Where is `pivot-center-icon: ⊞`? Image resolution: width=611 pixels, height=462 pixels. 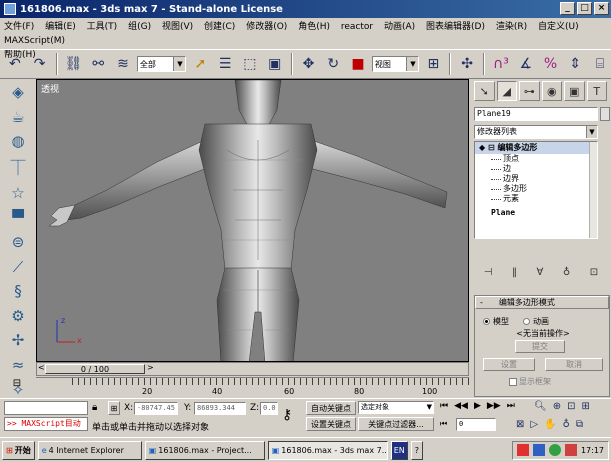 pivot-center-icon: ⊞ is located at coordinates (433, 64).